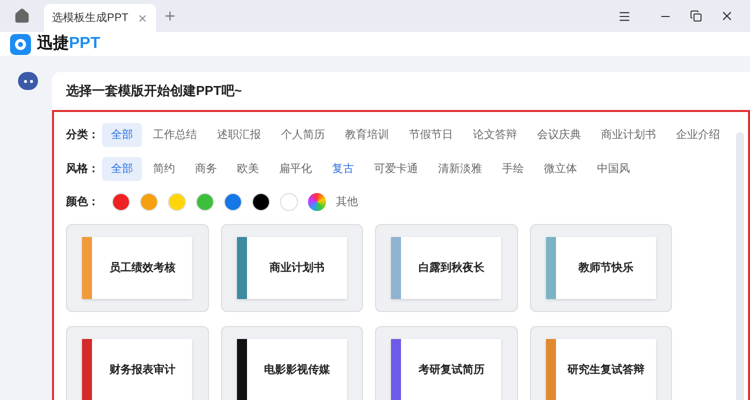  I want to click on filter-option: 复古, so click(343, 169).